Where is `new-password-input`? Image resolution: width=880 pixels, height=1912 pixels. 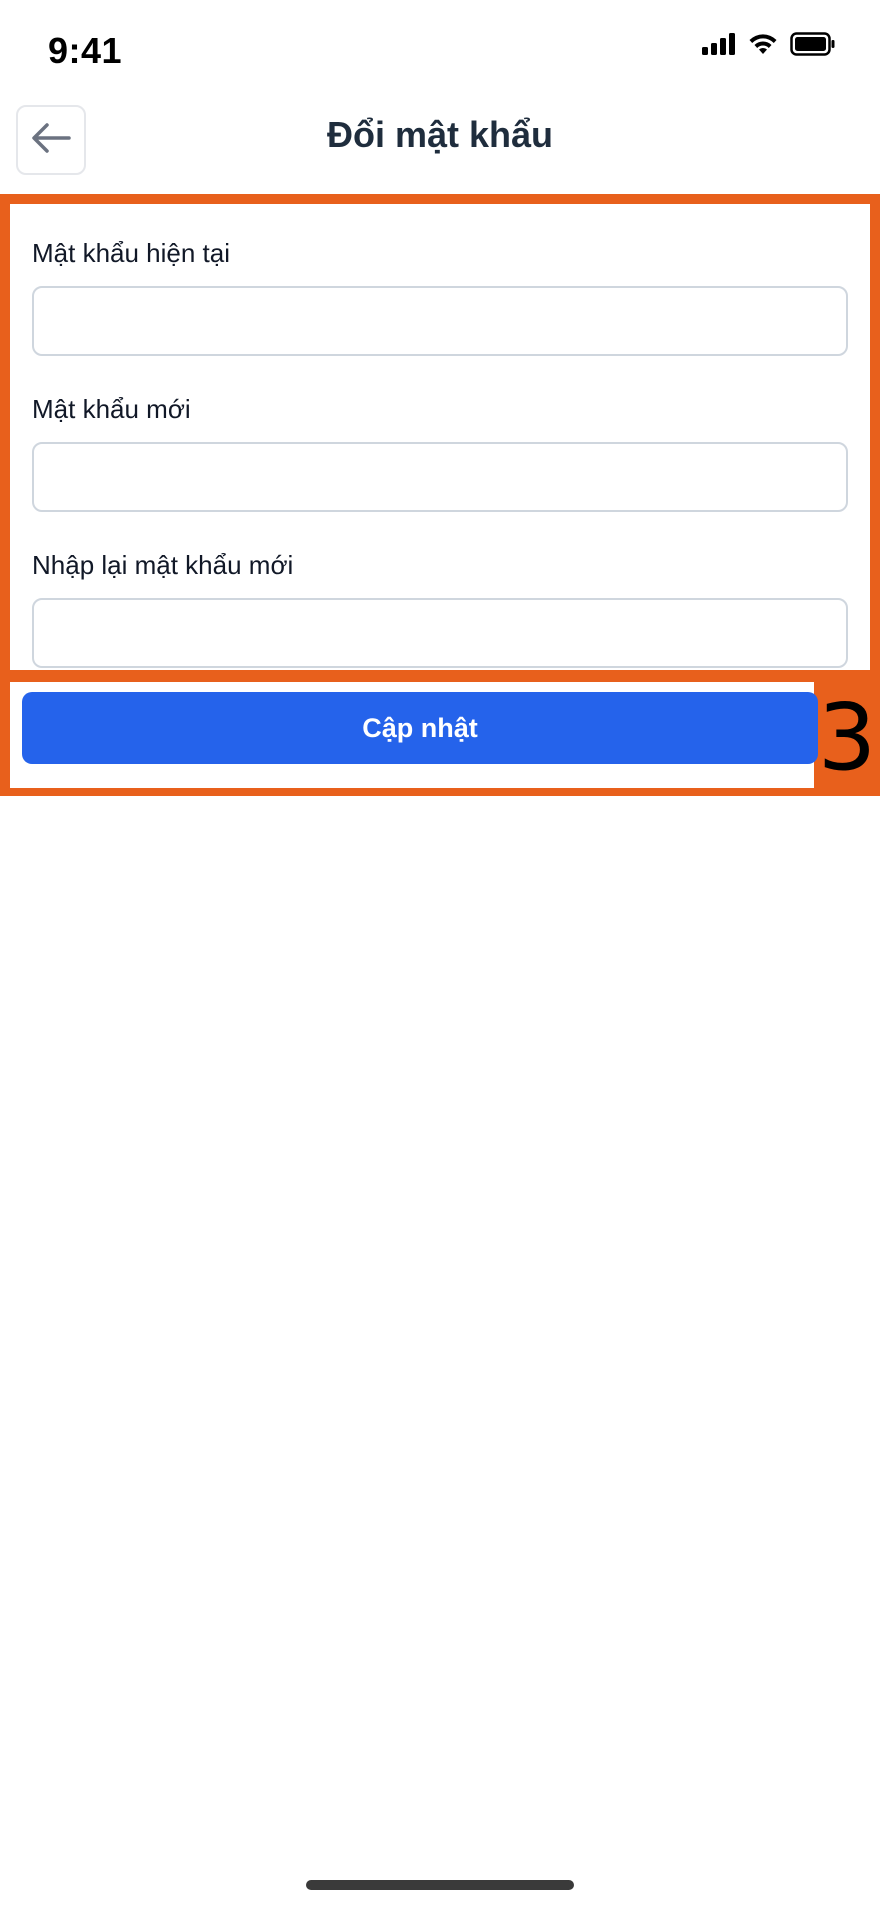 new-password-input is located at coordinates (440, 477).